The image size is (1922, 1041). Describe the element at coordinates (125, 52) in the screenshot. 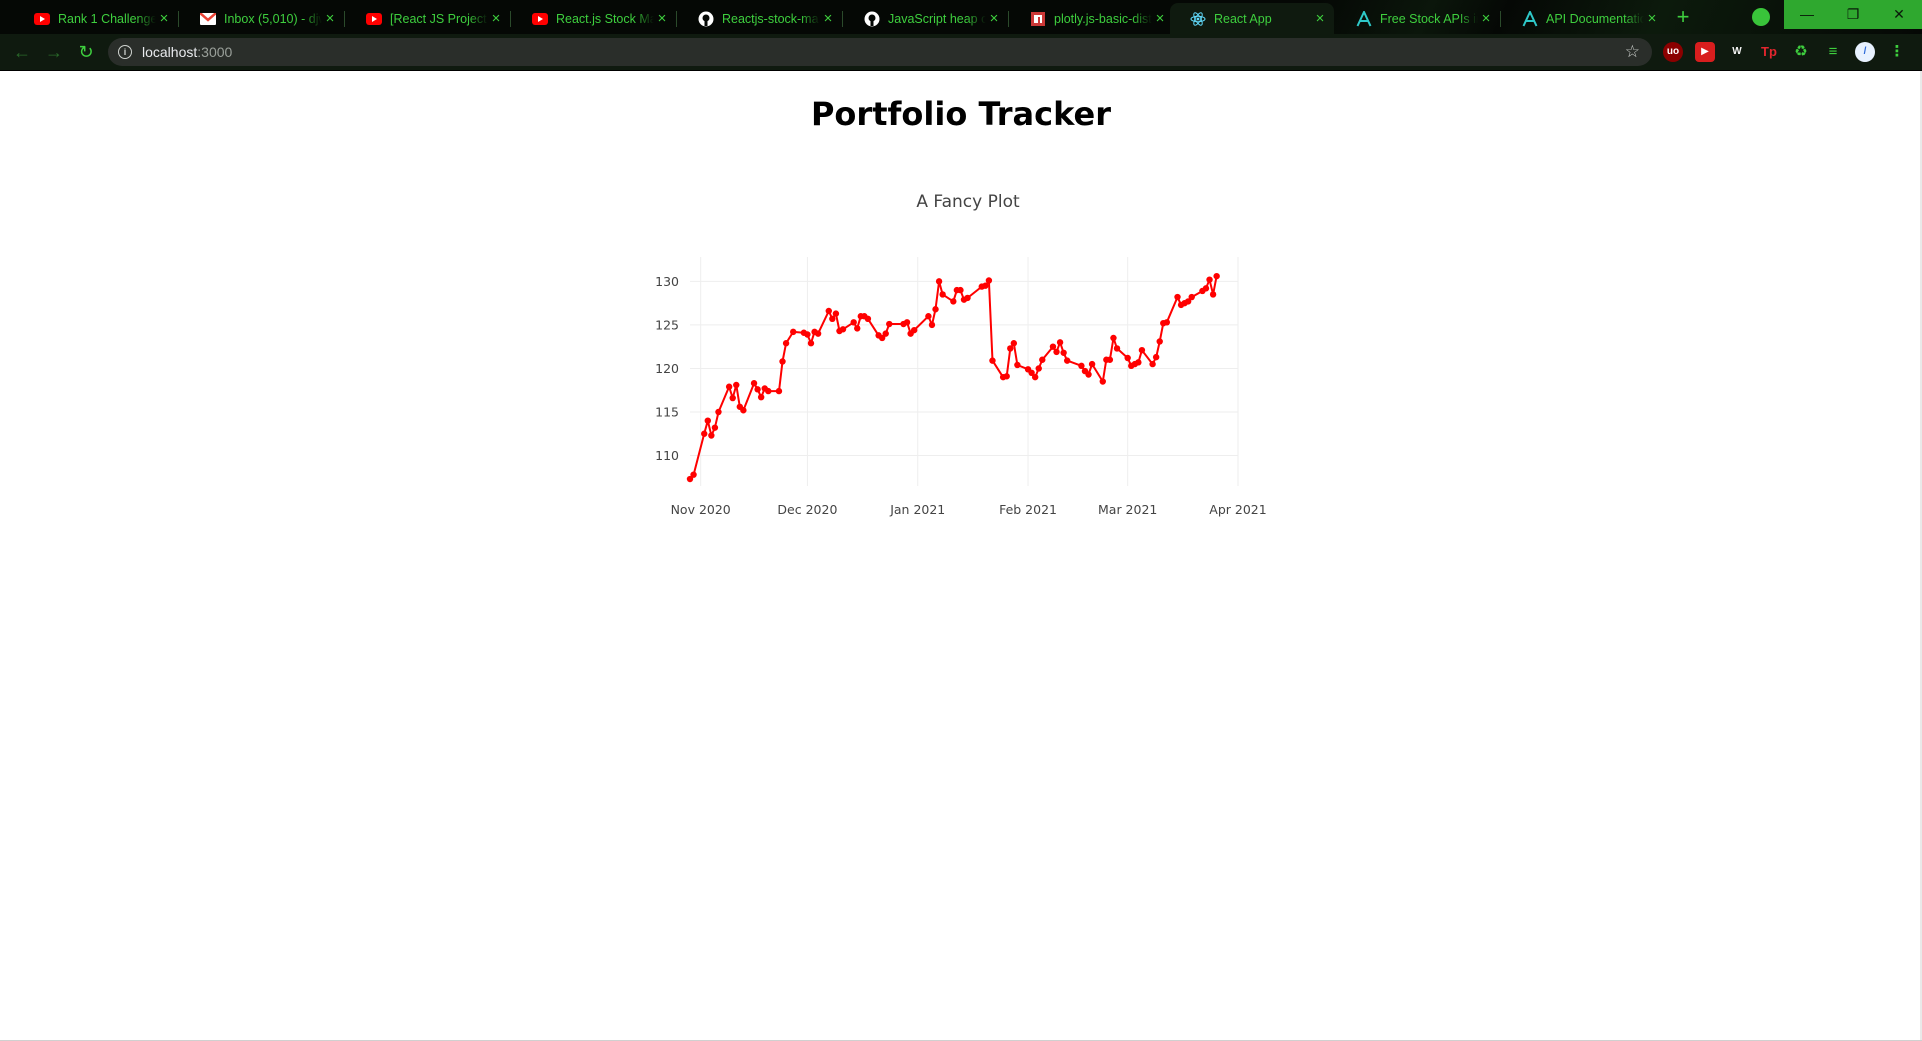

I see `site-info-icon: i` at that location.